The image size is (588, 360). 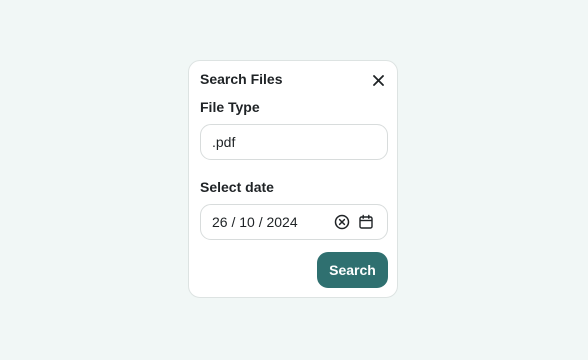 I want to click on close-button, so click(x=378, y=80).